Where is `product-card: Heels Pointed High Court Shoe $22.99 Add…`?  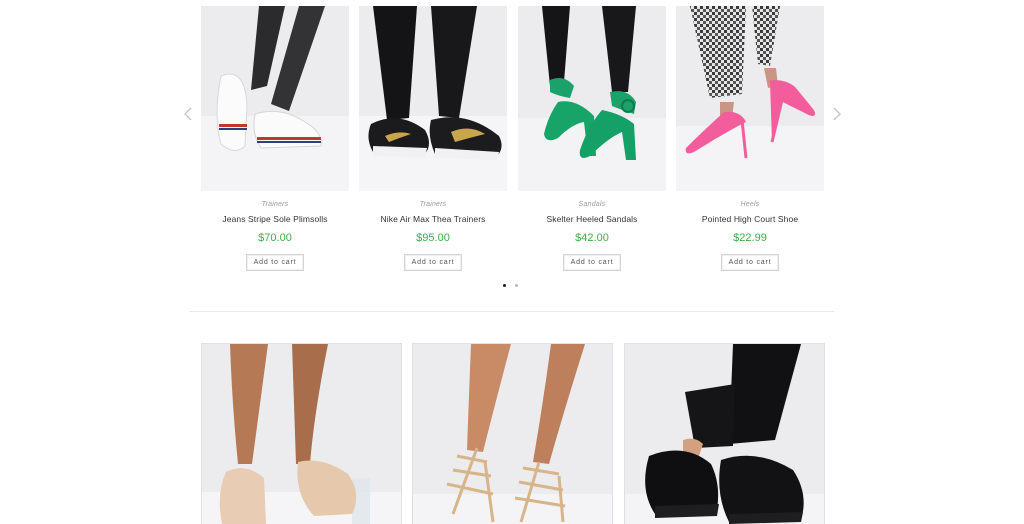
product-card: Heels Pointed High Court Shoe $22.99 Add… is located at coordinates (750, 138).